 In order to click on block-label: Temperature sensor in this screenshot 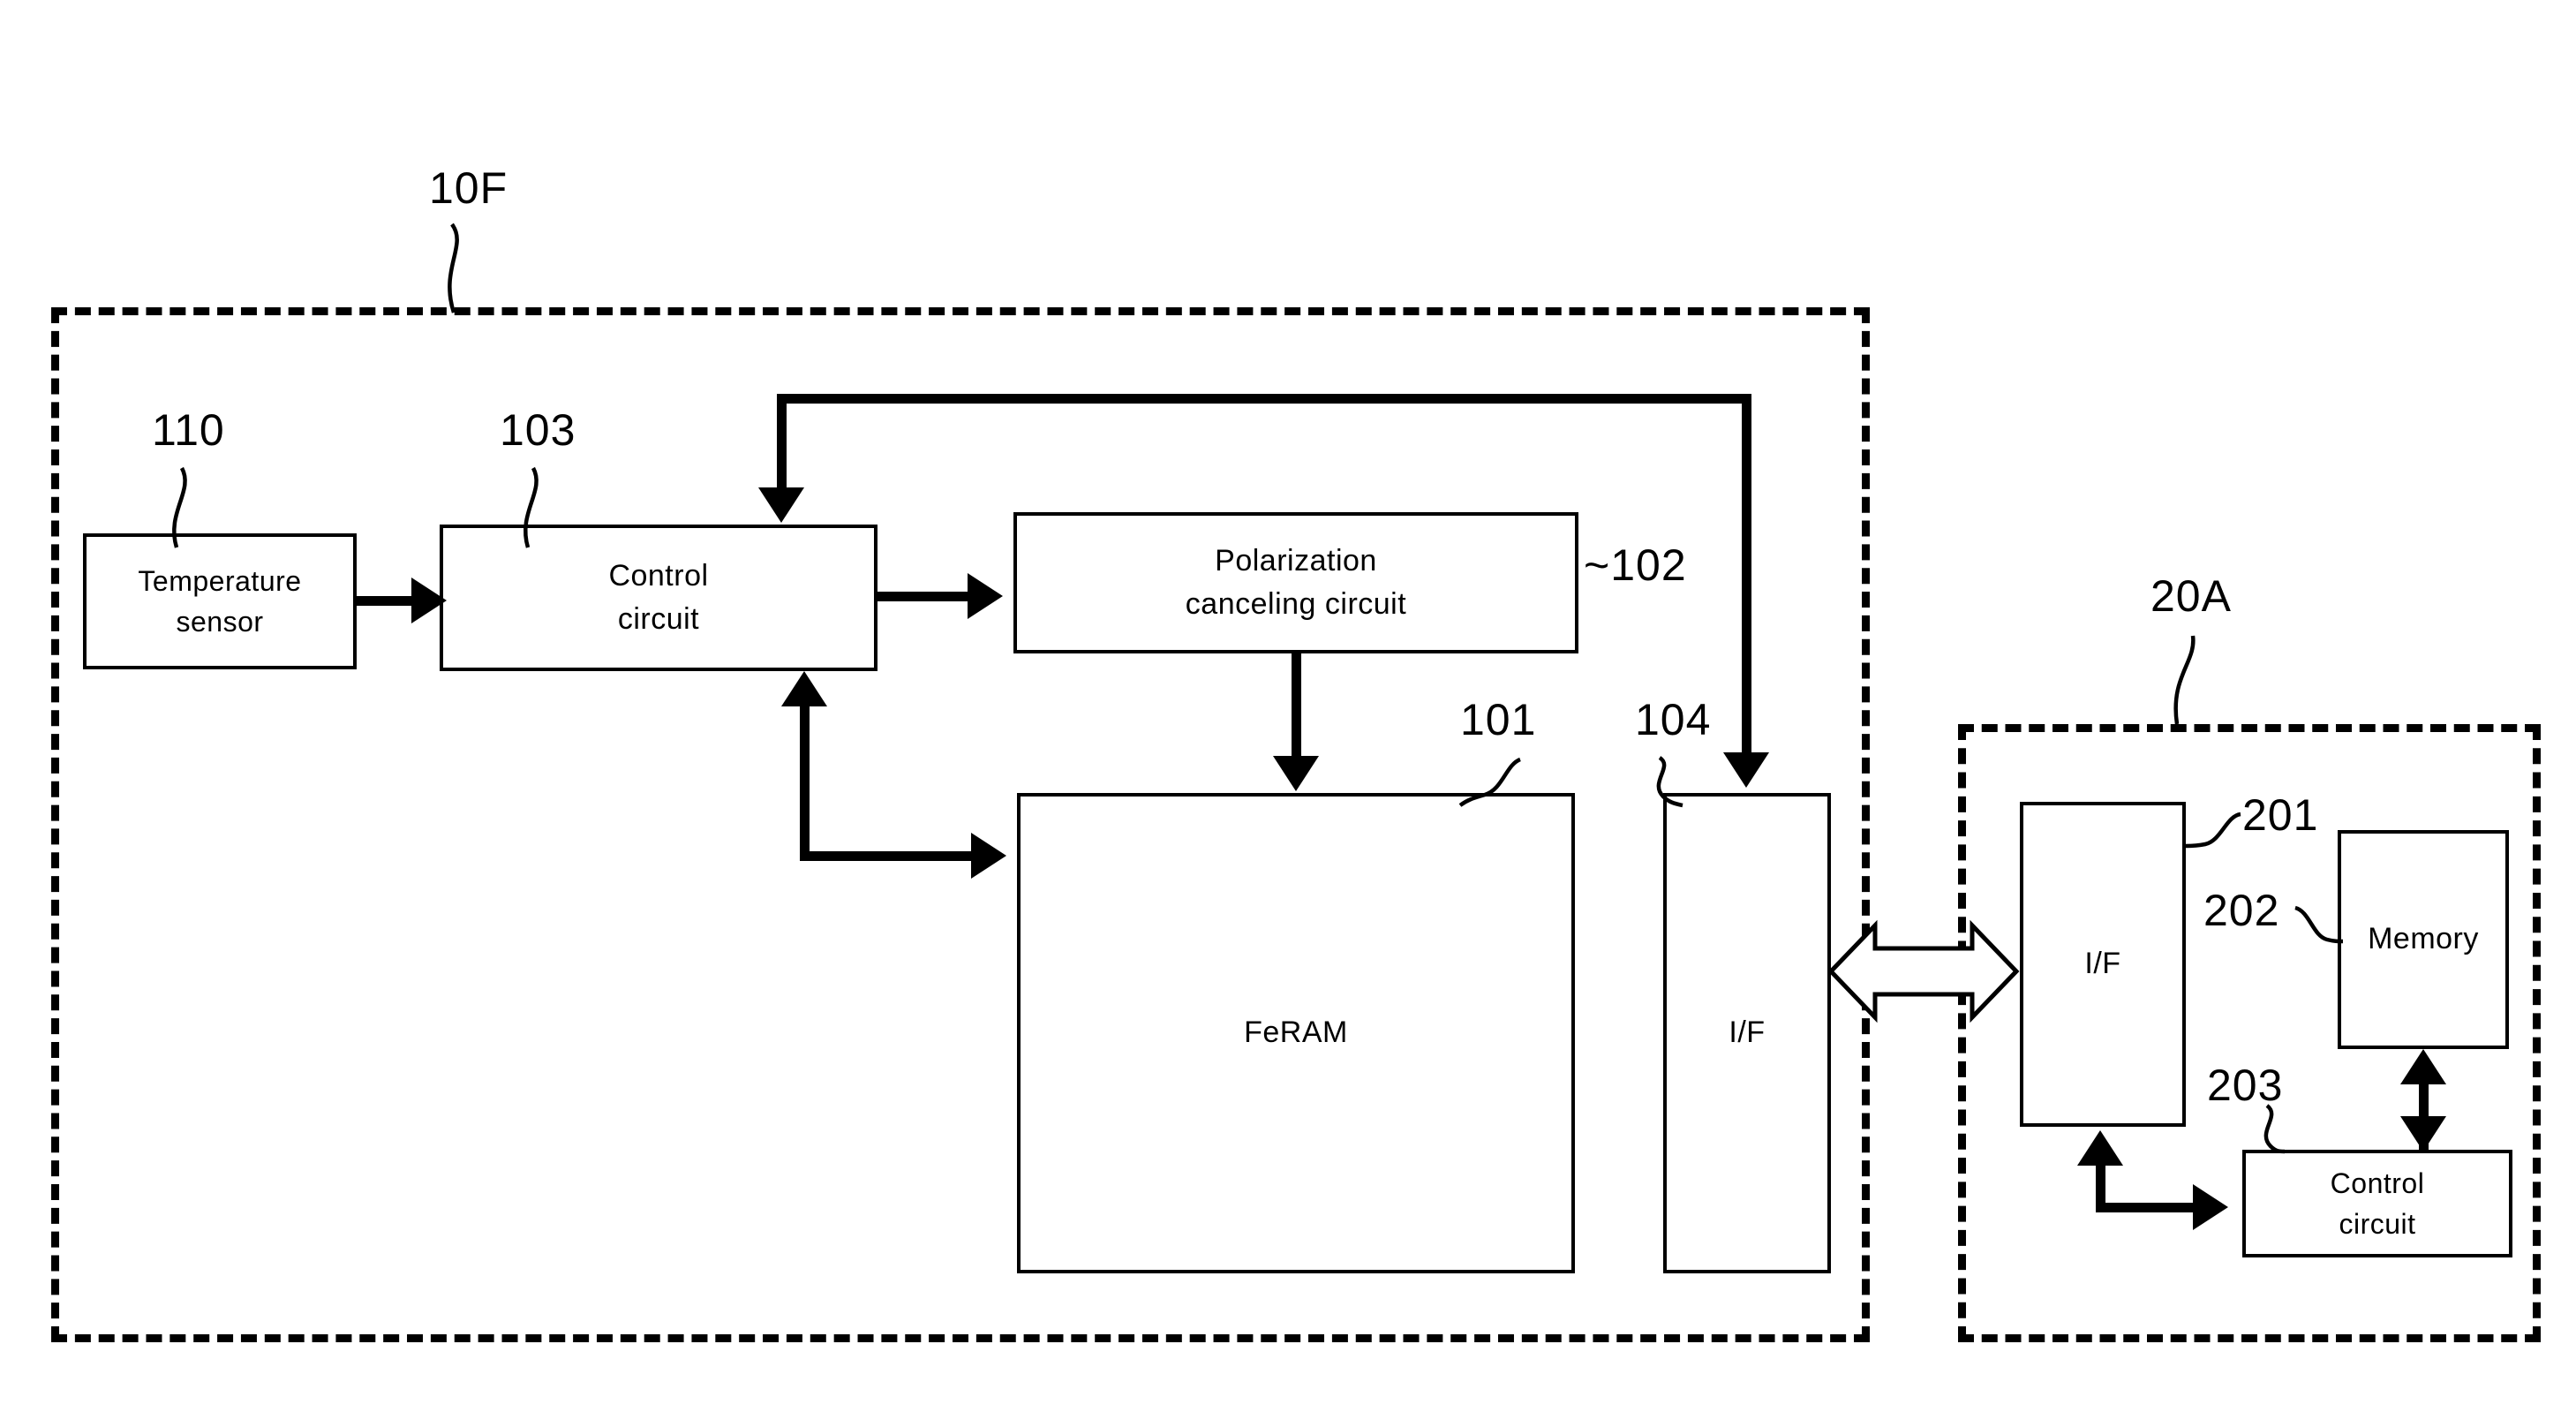, I will do `click(220, 601)`.